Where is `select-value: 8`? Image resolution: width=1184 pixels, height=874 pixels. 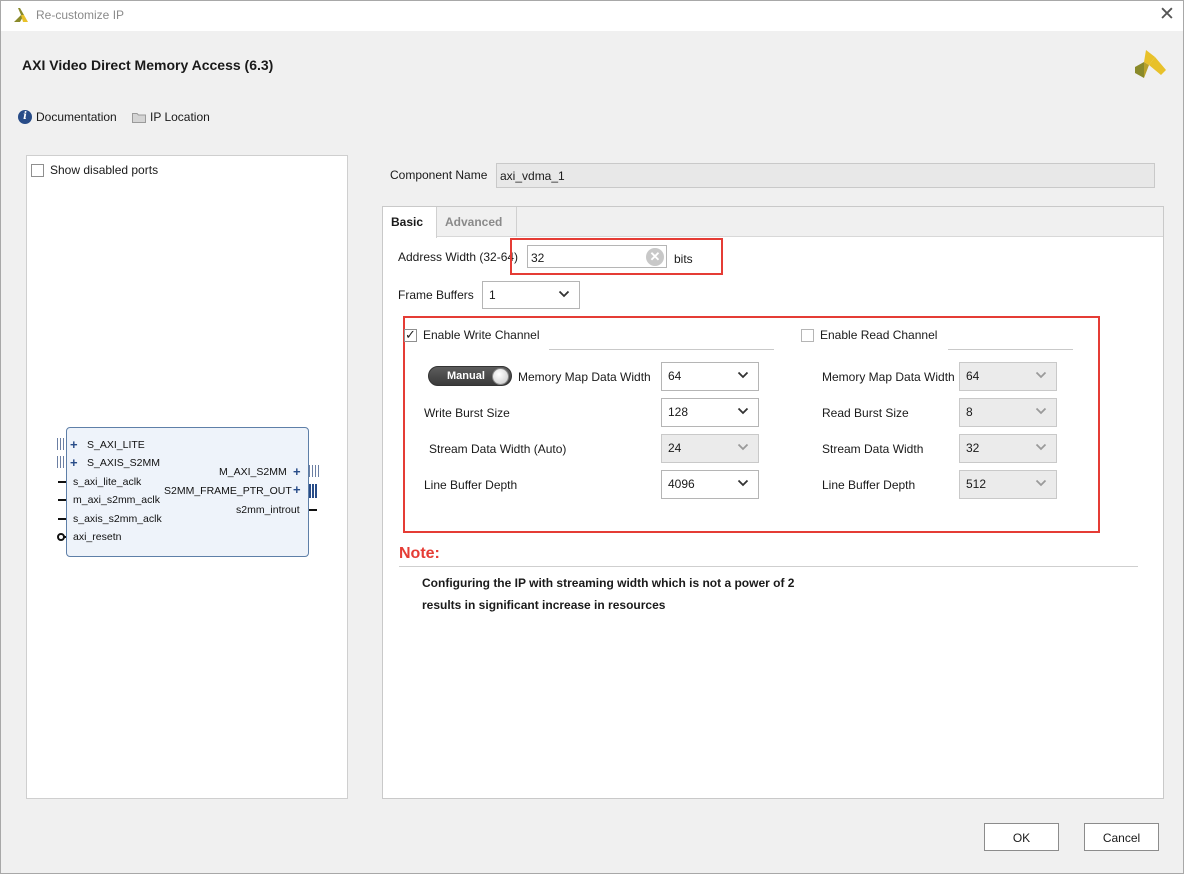
select-value: 8 is located at coordinates (969, 412).